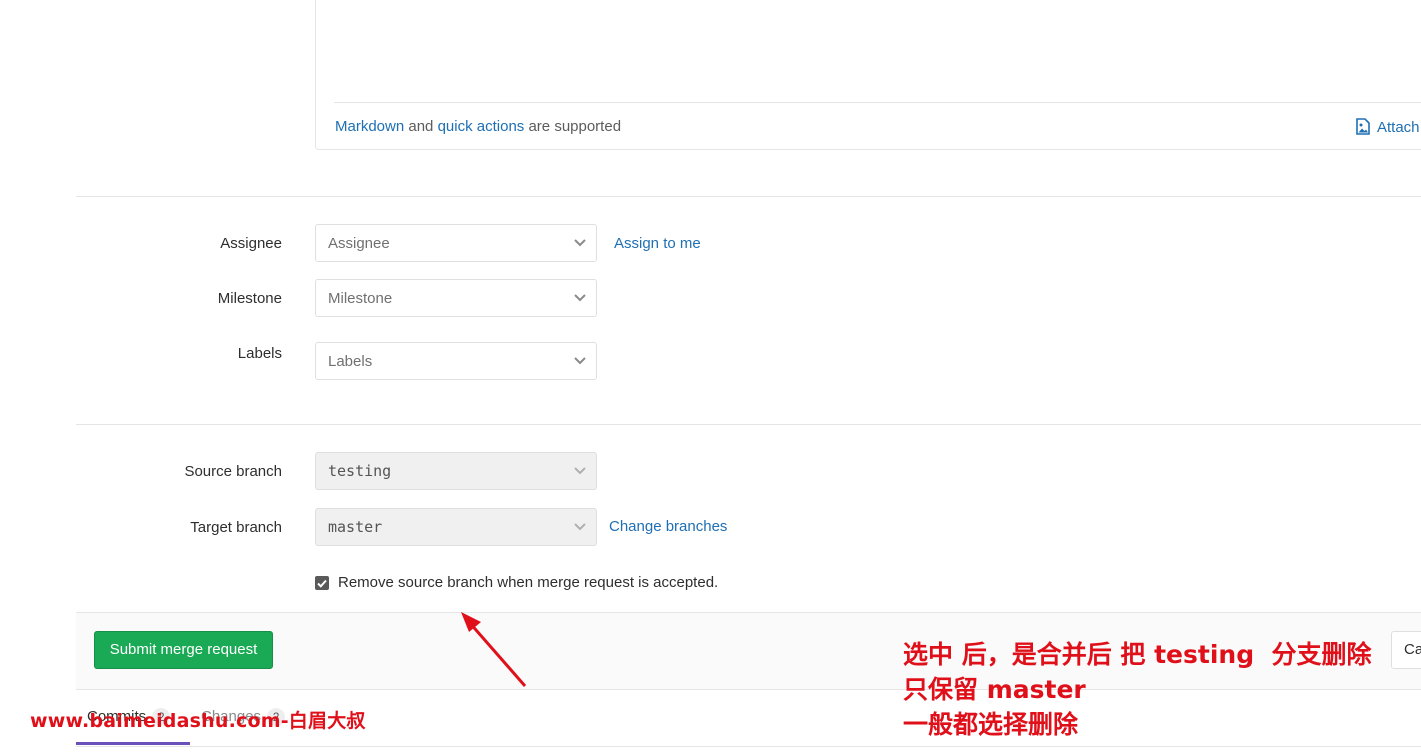 This screenshot has width=1421, height=756. Describe the element at coordinates (259, 353) in the screenshot. I see `labels-label: Labels` at that location.